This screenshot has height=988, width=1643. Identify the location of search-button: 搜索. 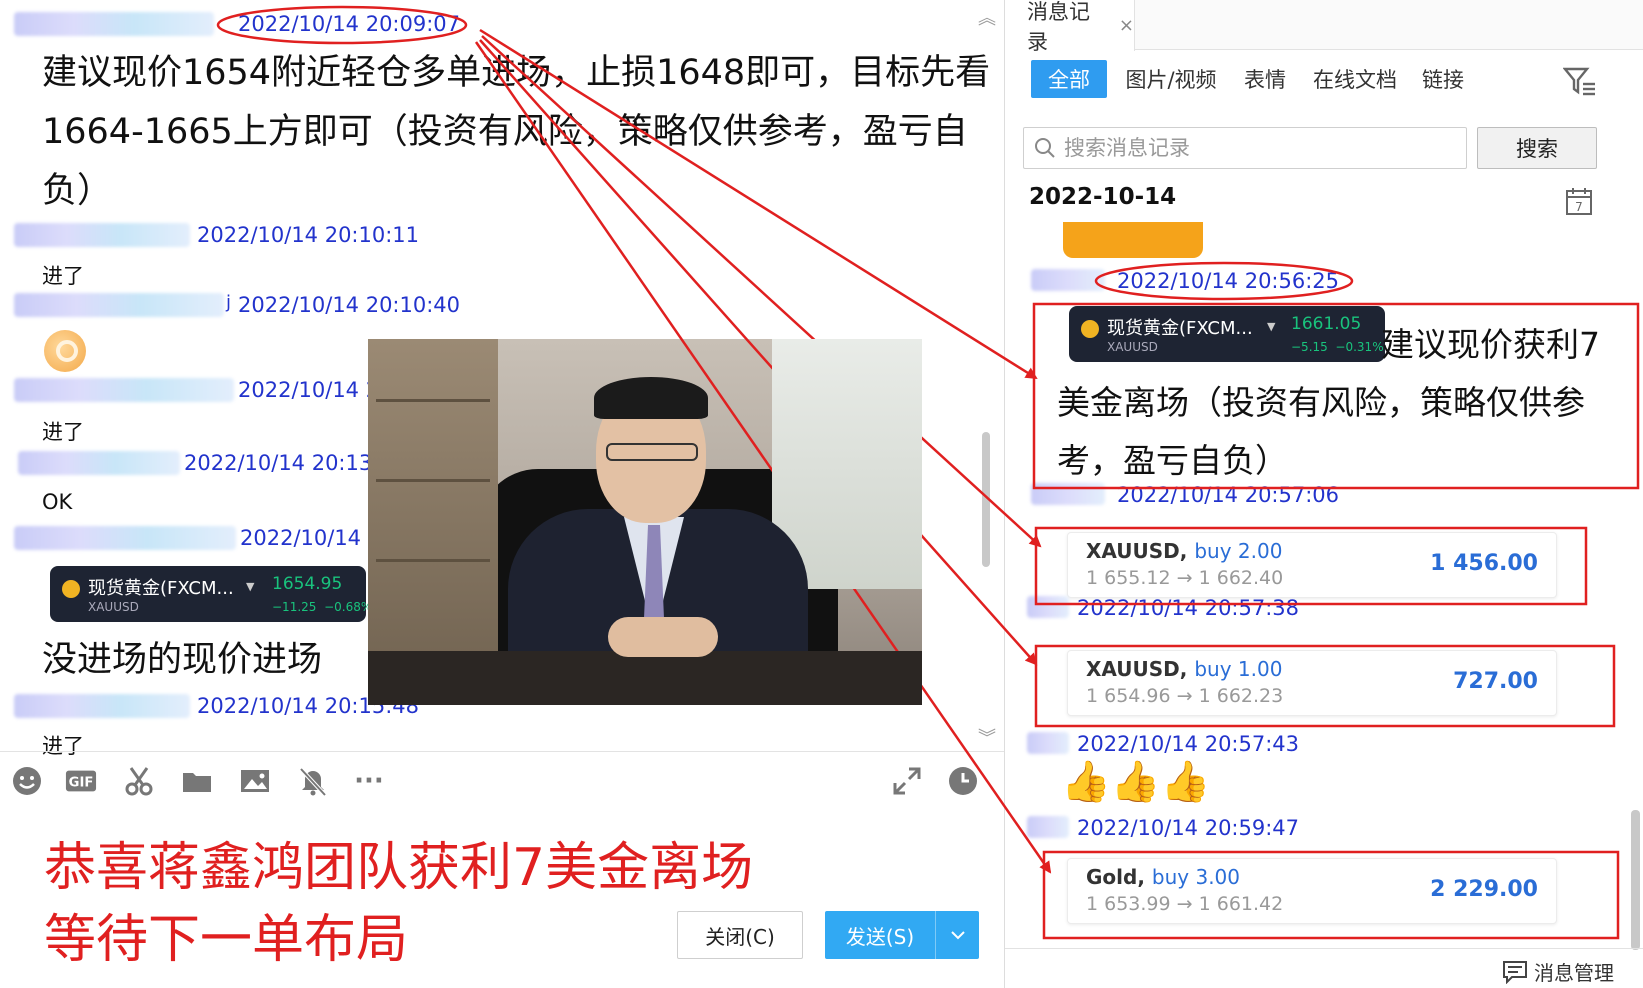
(1537, 148).